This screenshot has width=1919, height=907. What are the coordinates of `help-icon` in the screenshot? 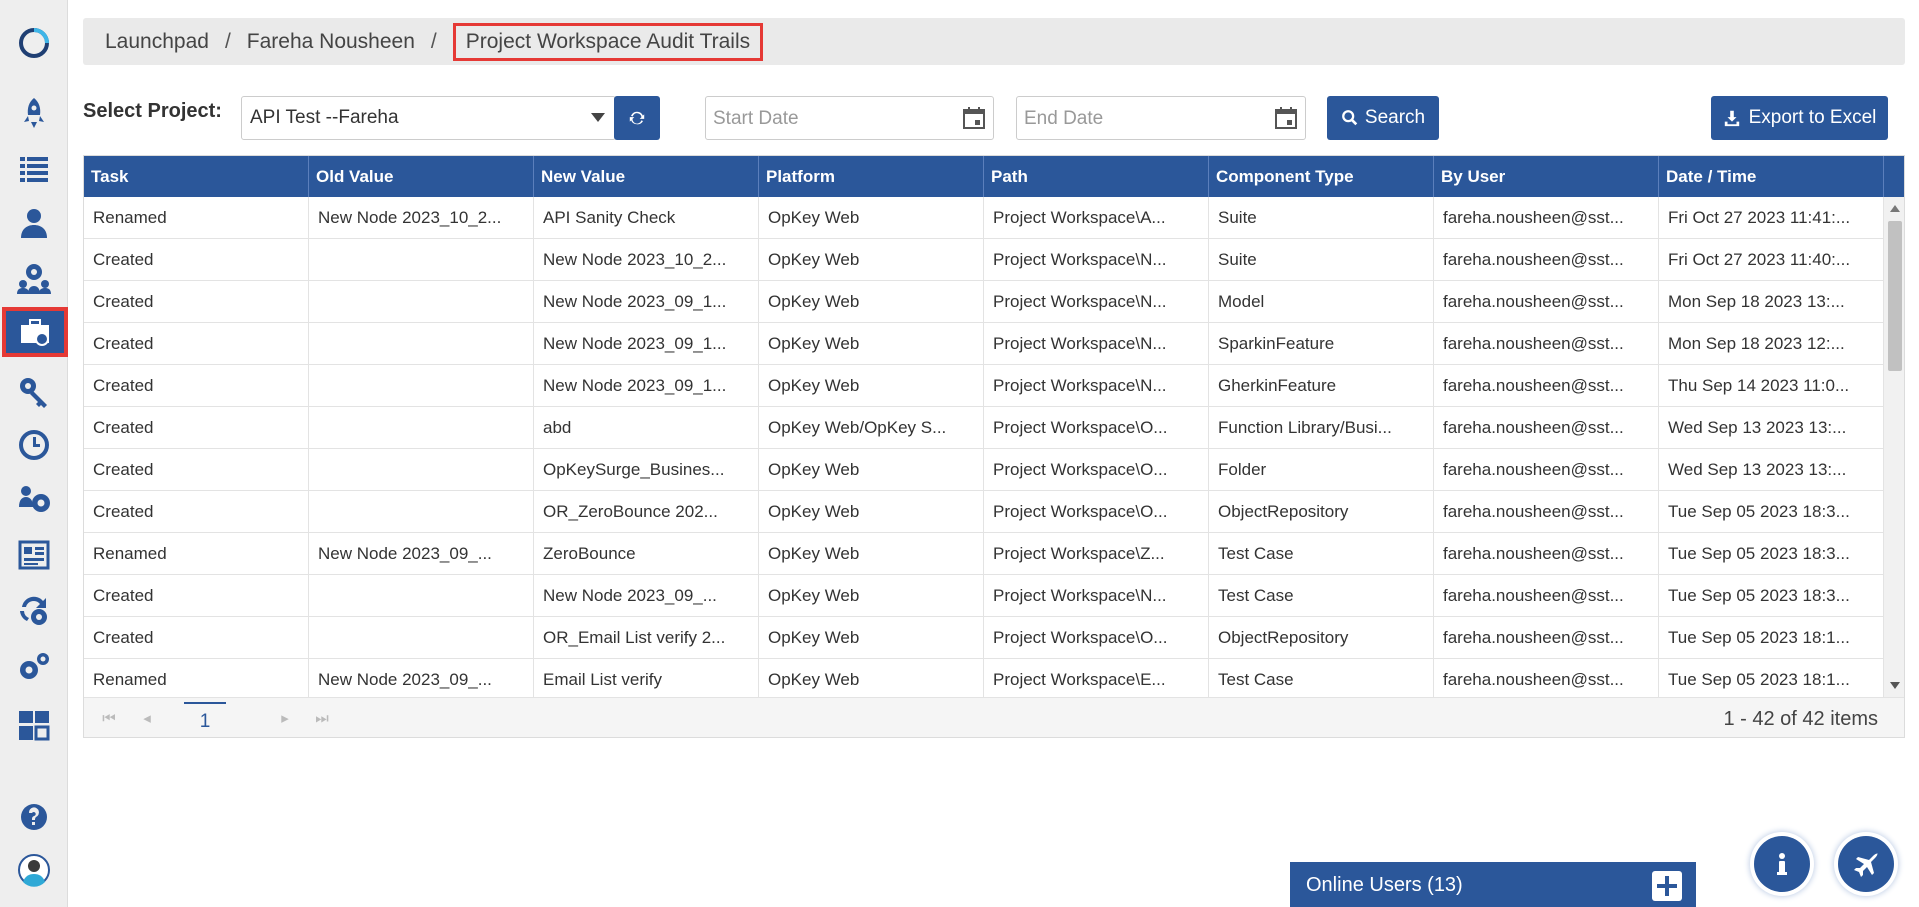 It's located at (34, 817).